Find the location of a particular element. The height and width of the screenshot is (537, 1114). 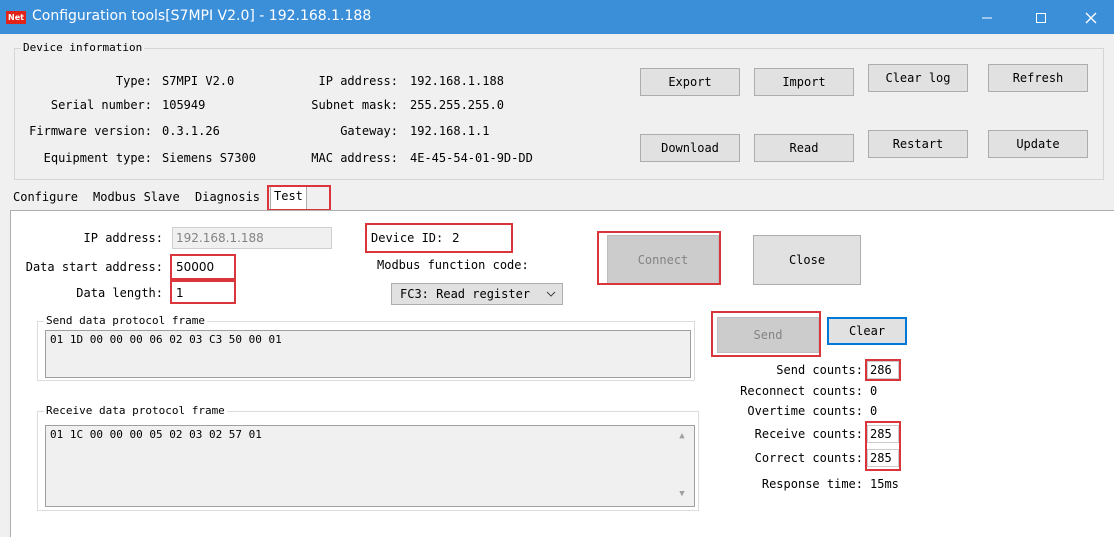

send-counts-value: 286 is located at coordinates (883, 370).